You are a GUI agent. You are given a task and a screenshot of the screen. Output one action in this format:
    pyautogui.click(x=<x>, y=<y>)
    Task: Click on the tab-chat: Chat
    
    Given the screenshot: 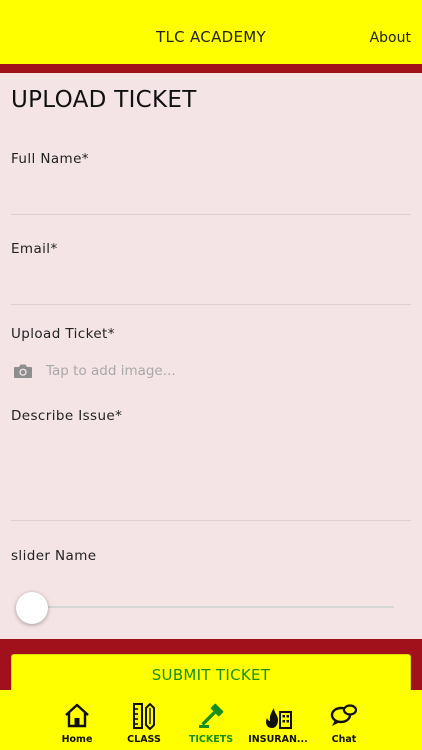 What is the action you would take?
    pyautogui.click(x=344, y=720)
    